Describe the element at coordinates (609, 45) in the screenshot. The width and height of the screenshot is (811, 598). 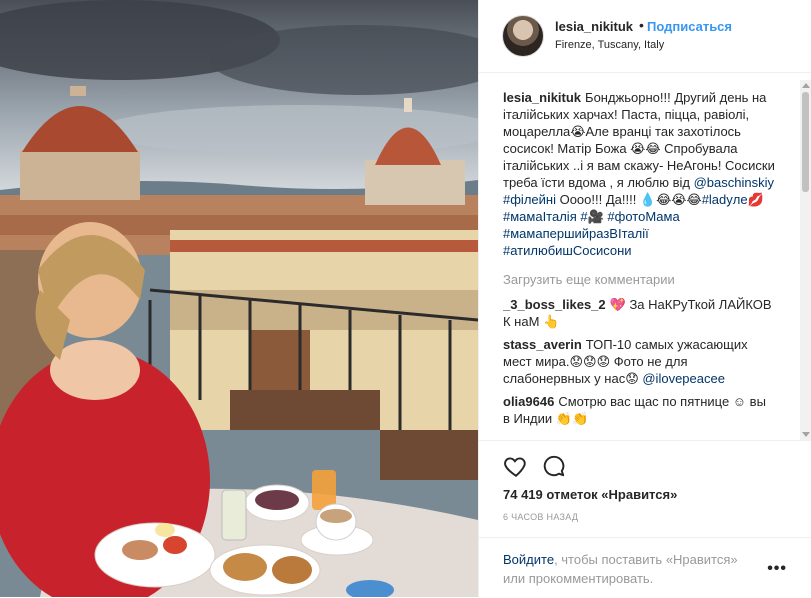
I see `location-link: Firenze, Tuscany, Italy` at that location.